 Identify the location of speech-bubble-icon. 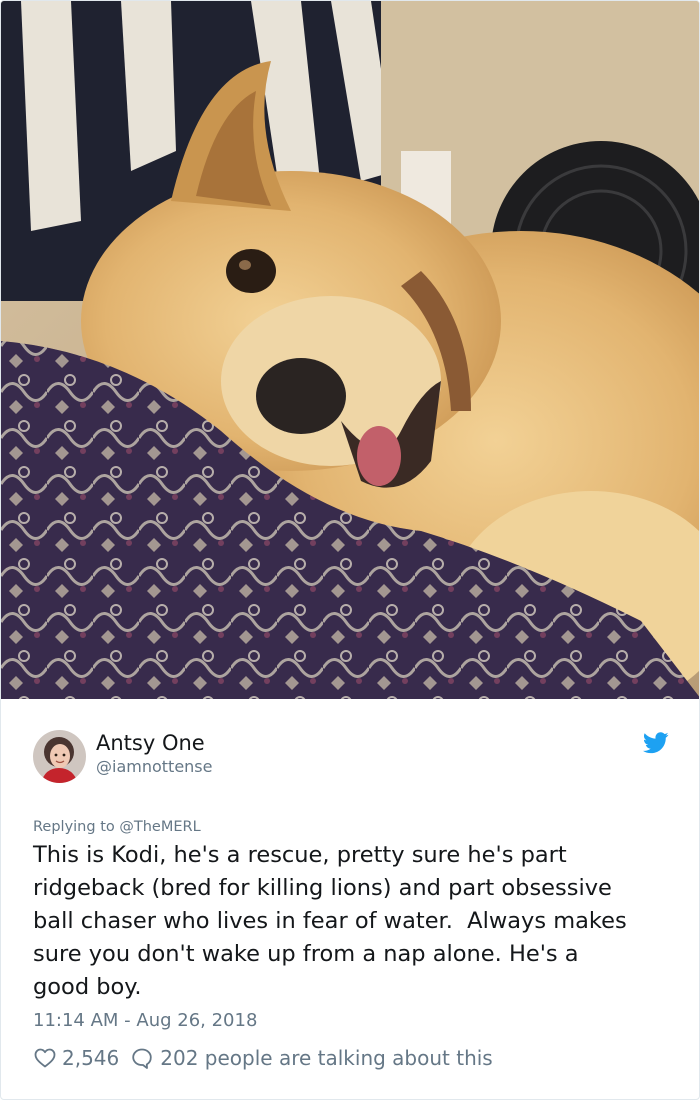
(142, 1058).